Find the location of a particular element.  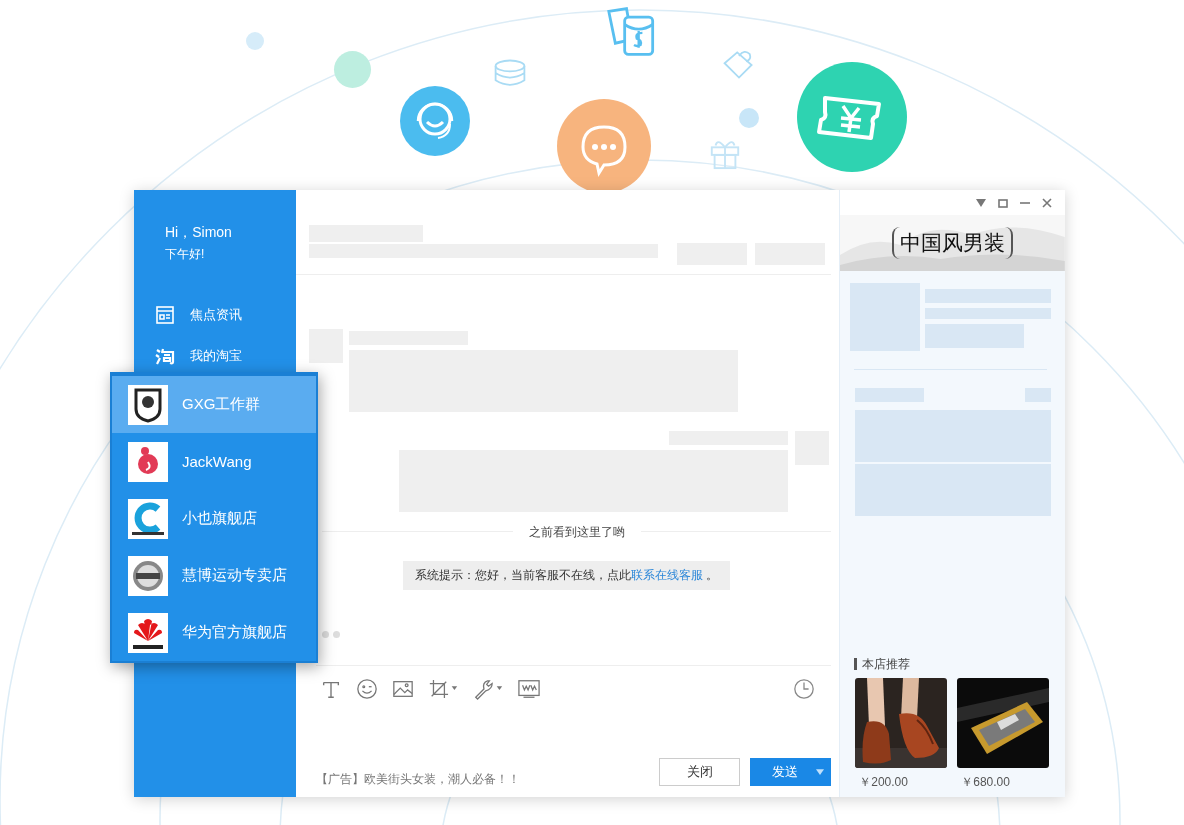

crop-dropdown-icon is located at coordinates (443, 689).